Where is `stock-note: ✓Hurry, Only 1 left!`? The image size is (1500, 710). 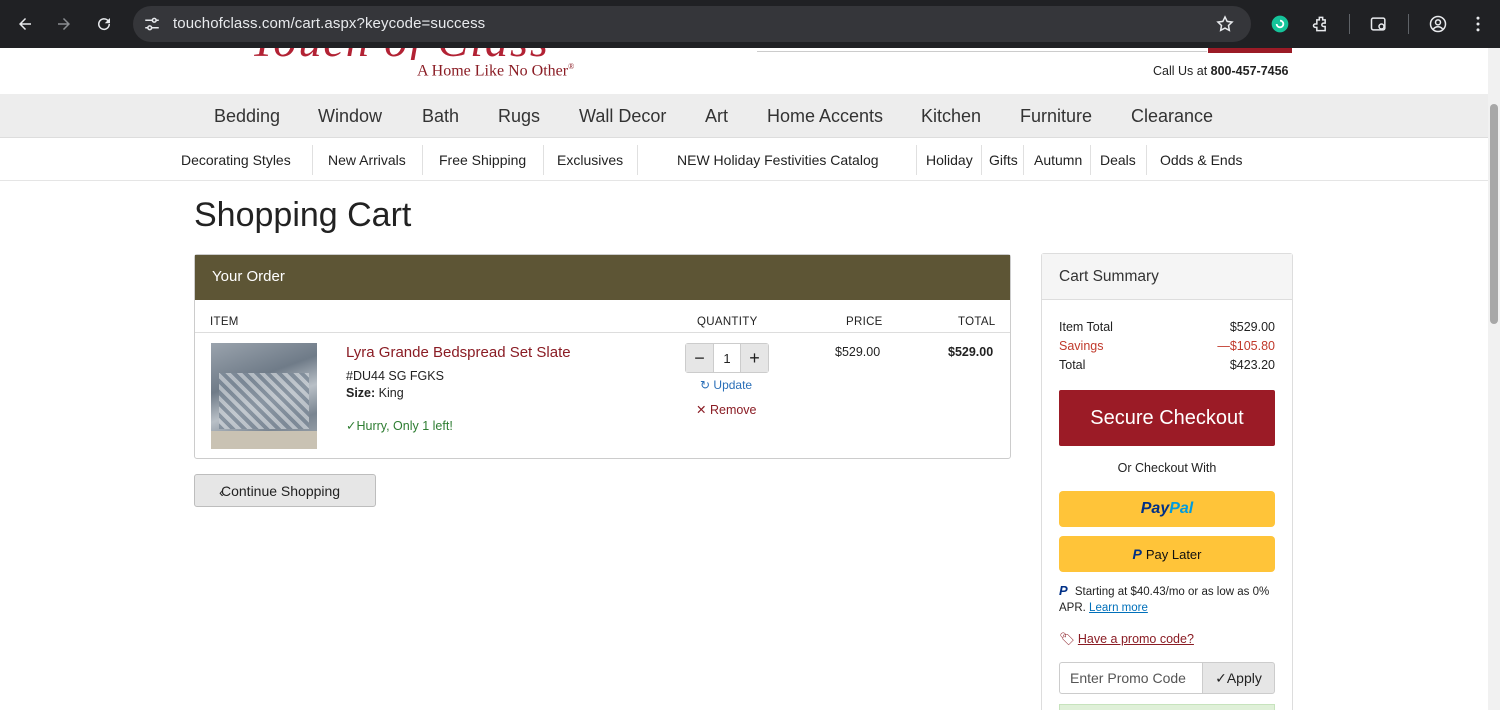
stock-note: ✓Hurry, Only 1 left! is located at coordinates (399, 425).